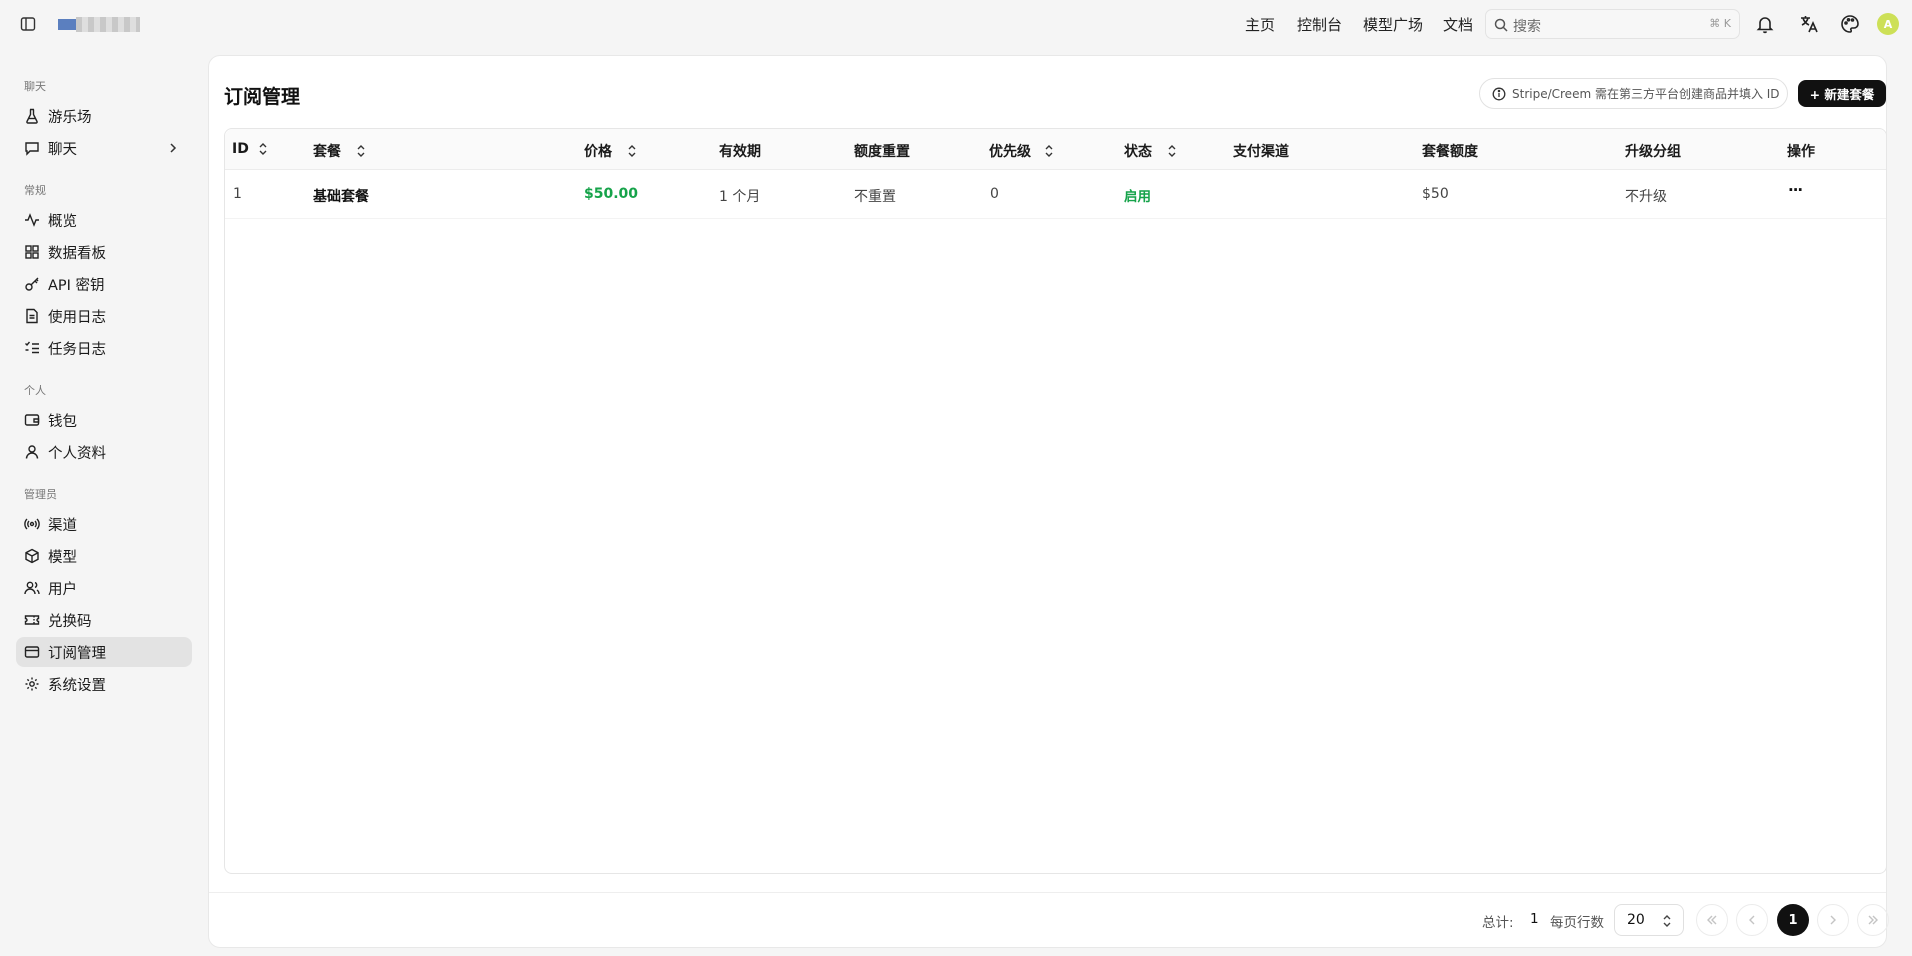 The height and width of the screenshot is (956, 1912). Describe the element at coordinates (104, 524) in the screenshot. I see `sidebar-item-channels: 渠道` at that location.